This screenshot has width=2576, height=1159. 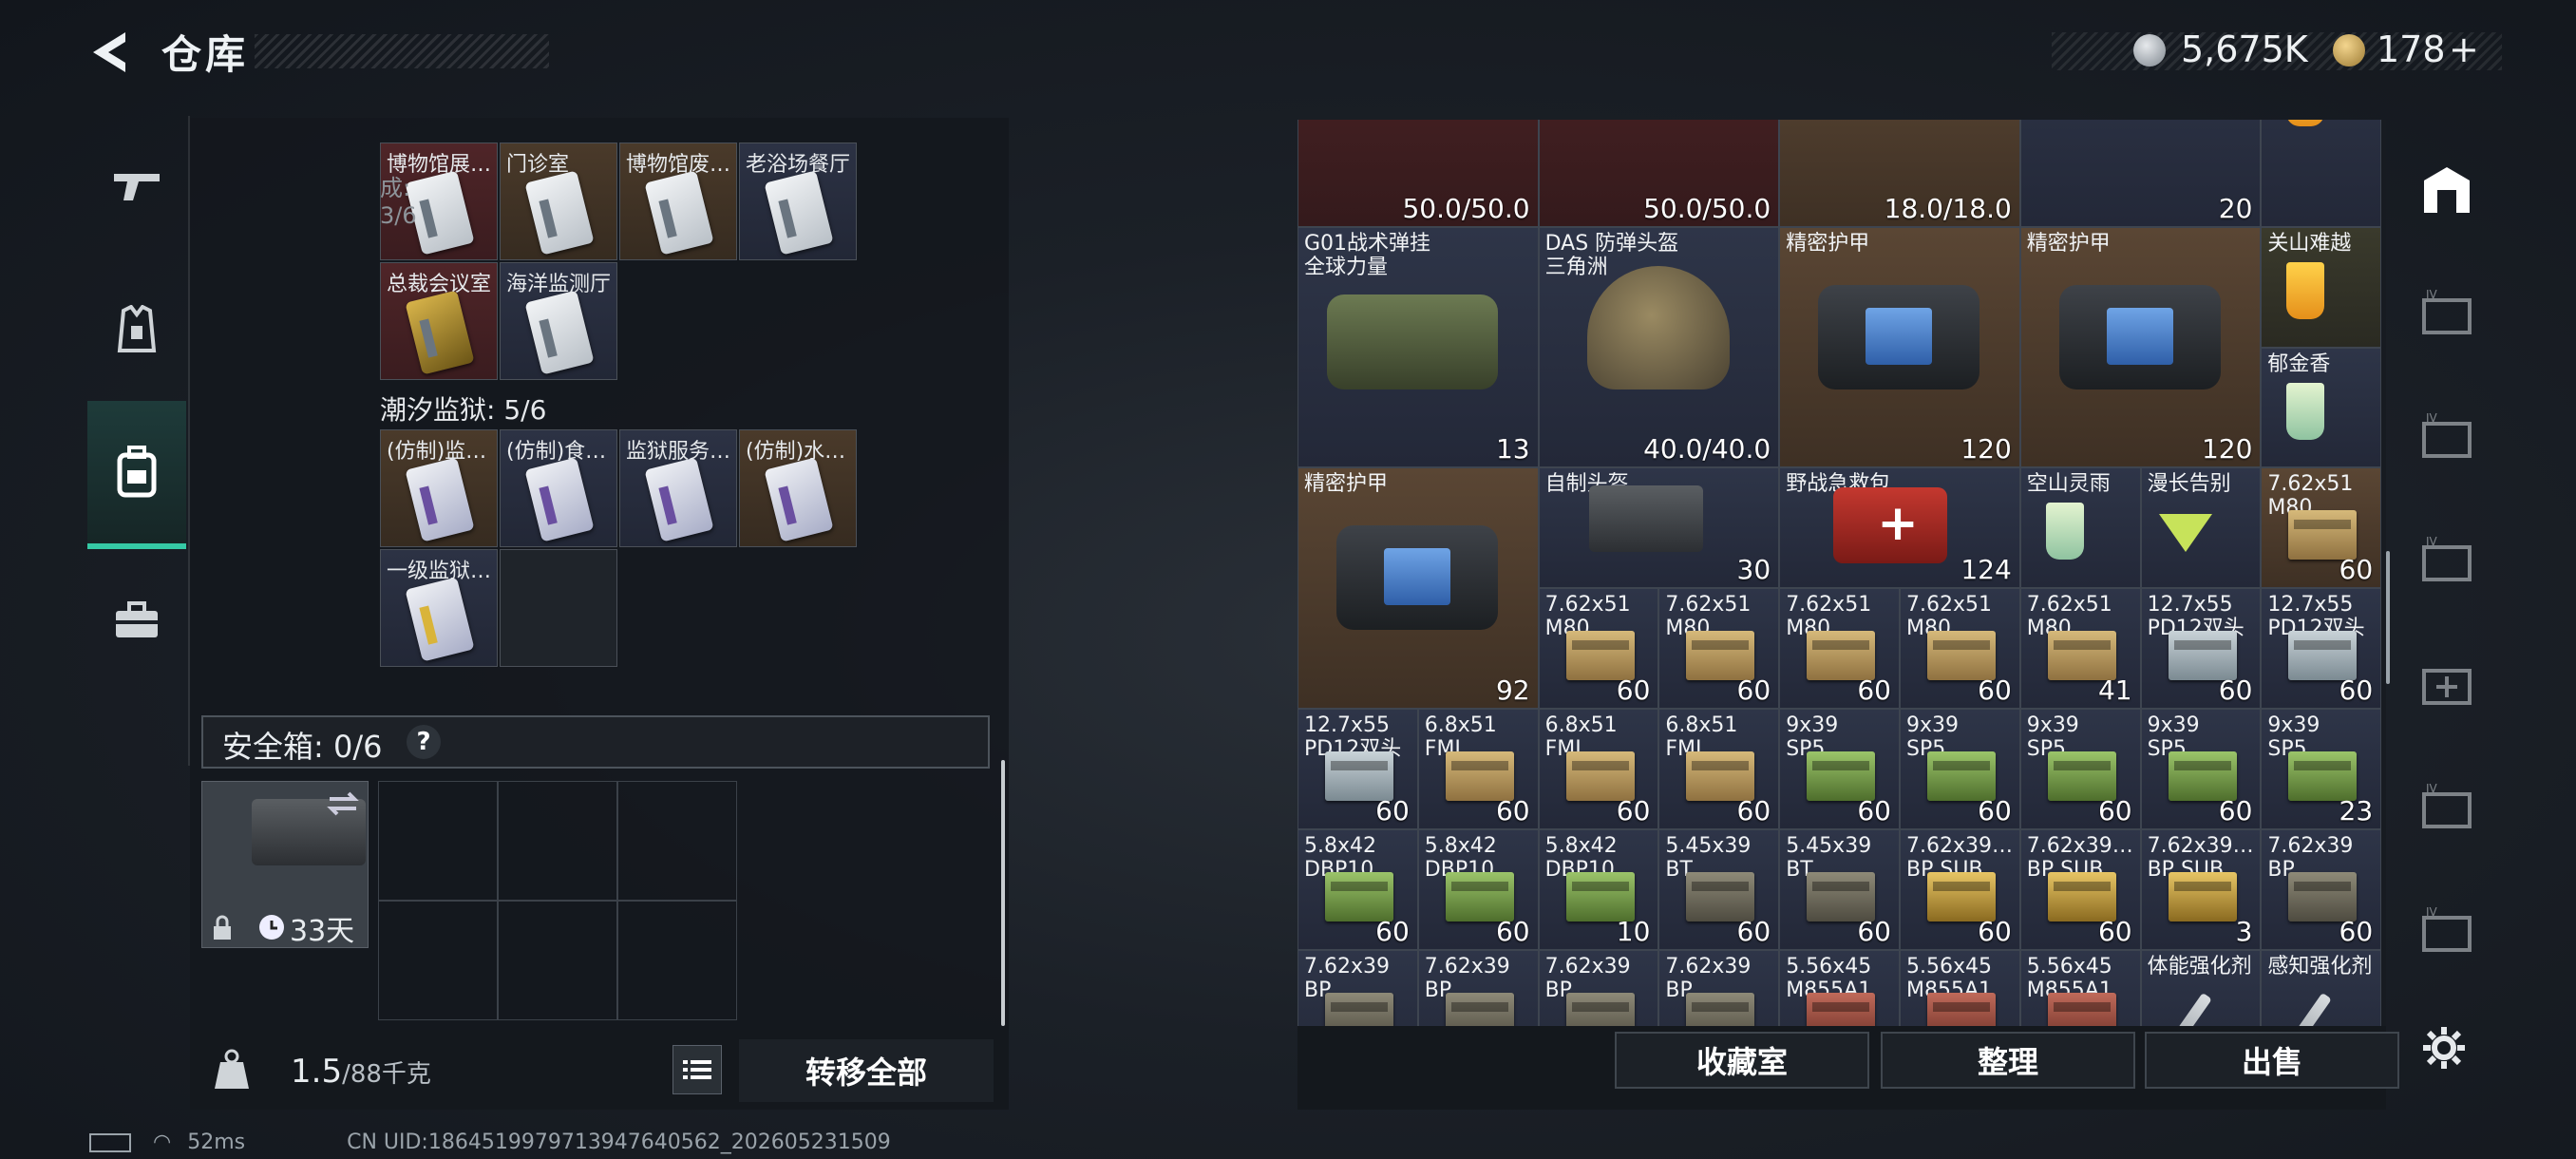 What do you see at coordinates (2388, 617) in the screenshot?
I see `right-scrollbar` at bounding box center [2388, 617].